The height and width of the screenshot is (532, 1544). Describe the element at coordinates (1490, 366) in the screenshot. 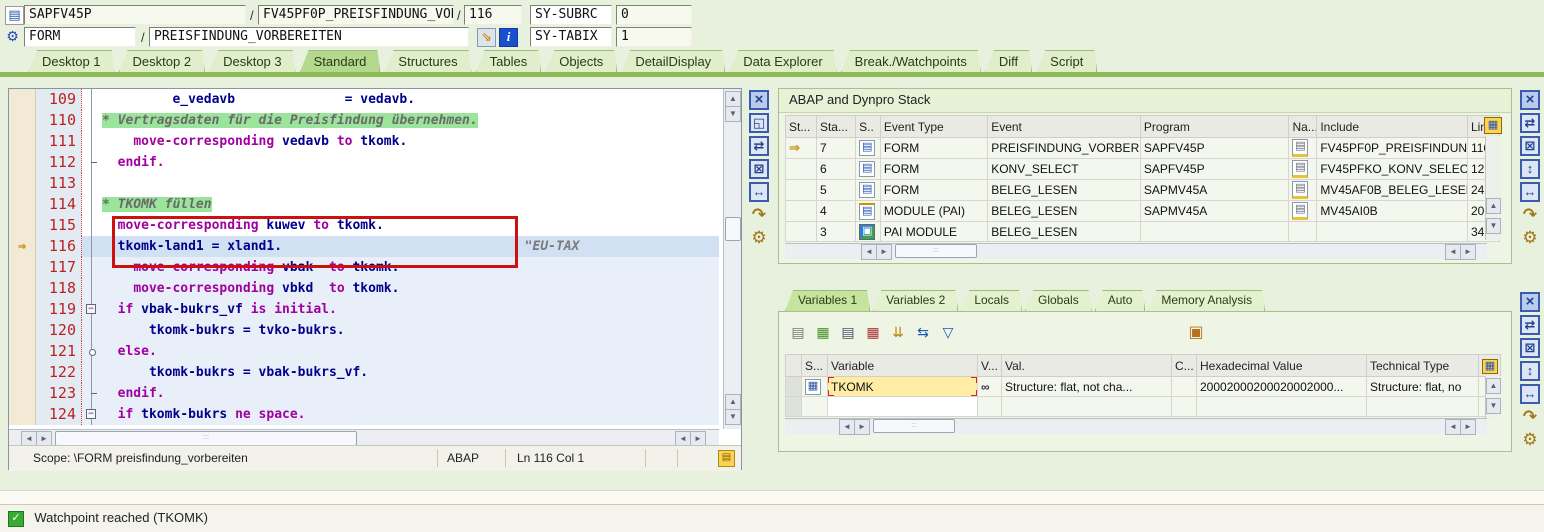

I see `vars-layout-icon: ▦` at that location.